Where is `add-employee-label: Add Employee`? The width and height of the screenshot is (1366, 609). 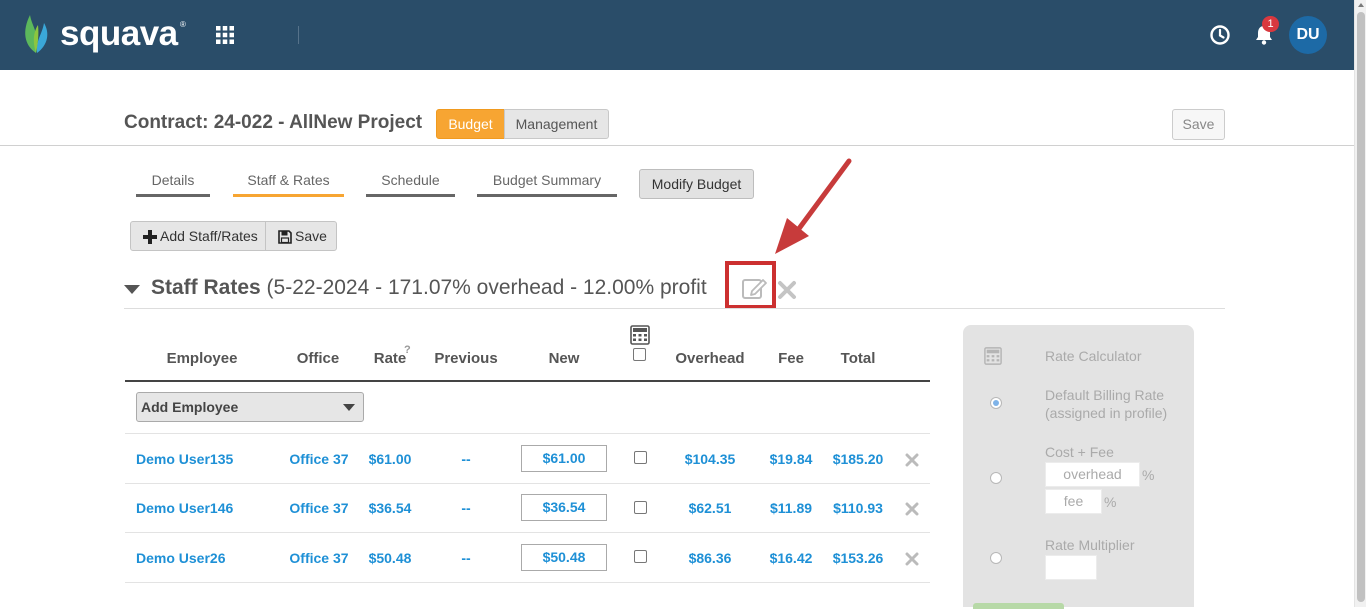
add-employee-label: Add Employee is located at coordinates (190, 407).